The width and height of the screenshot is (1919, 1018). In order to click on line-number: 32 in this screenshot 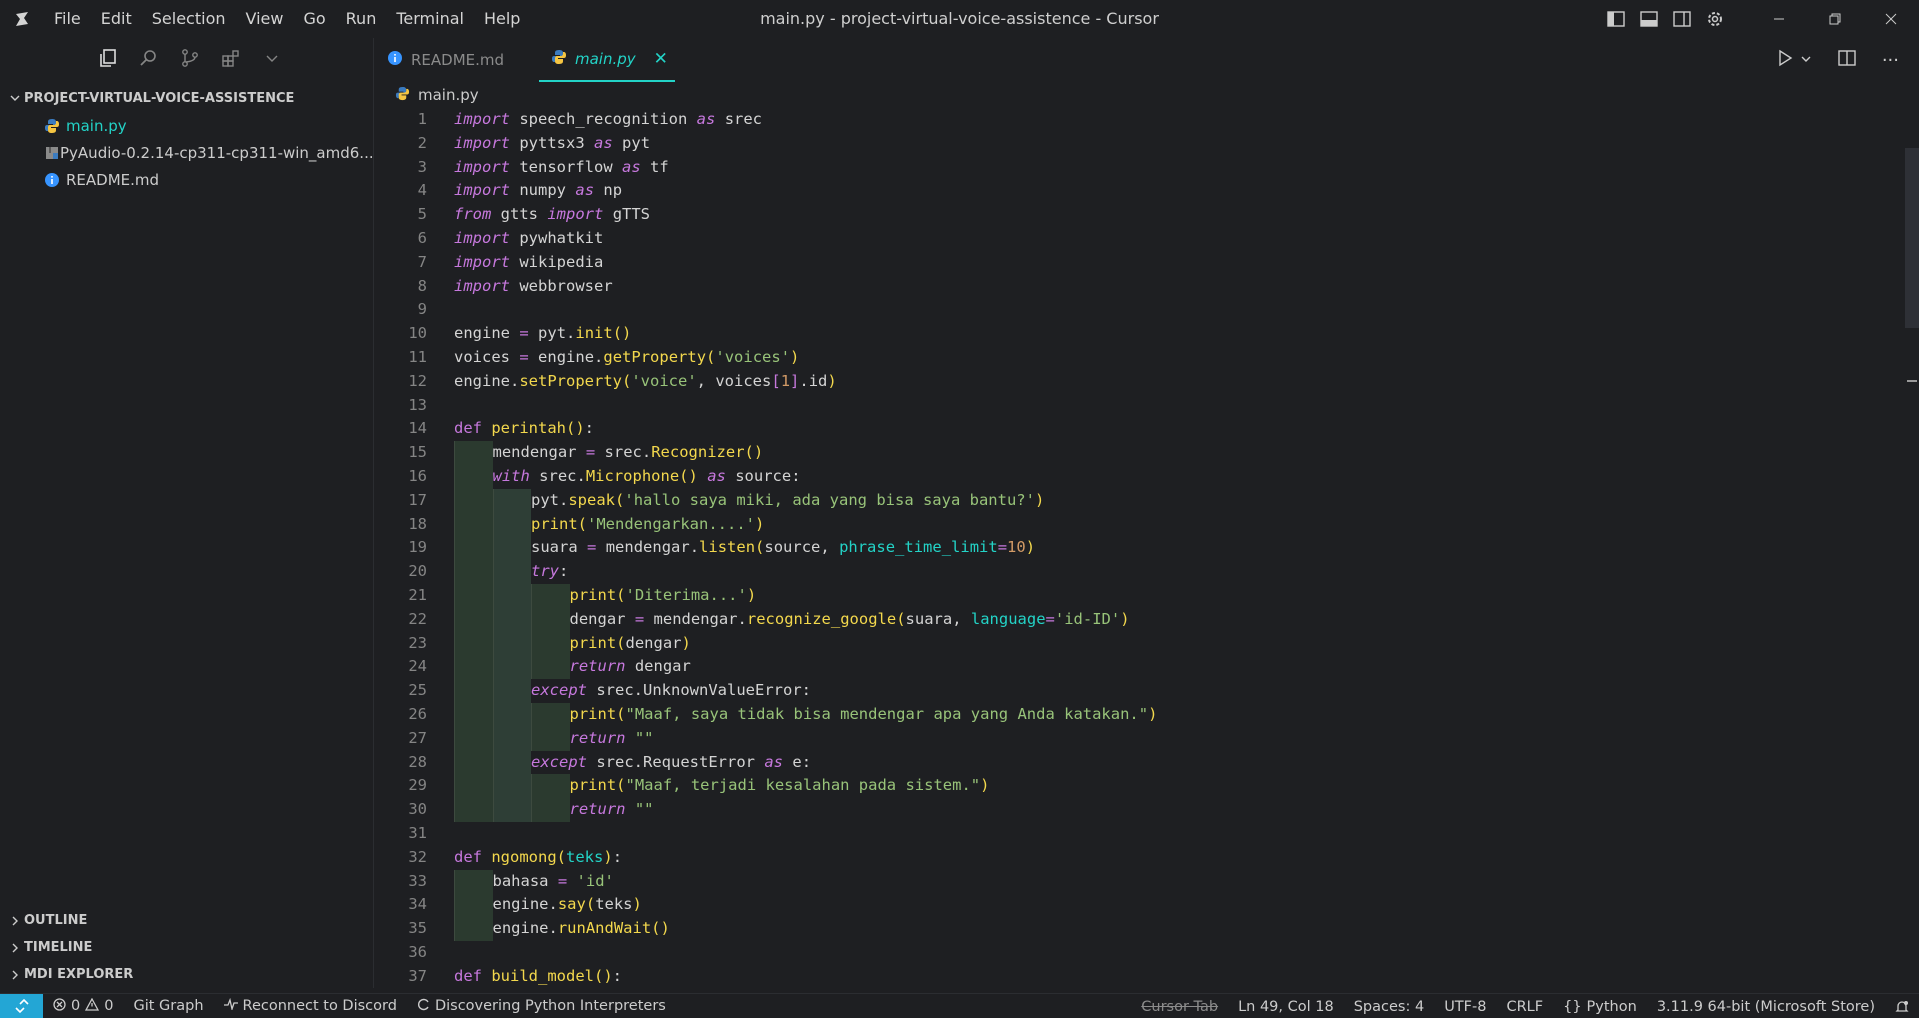, I will do `click(417, 856)`.